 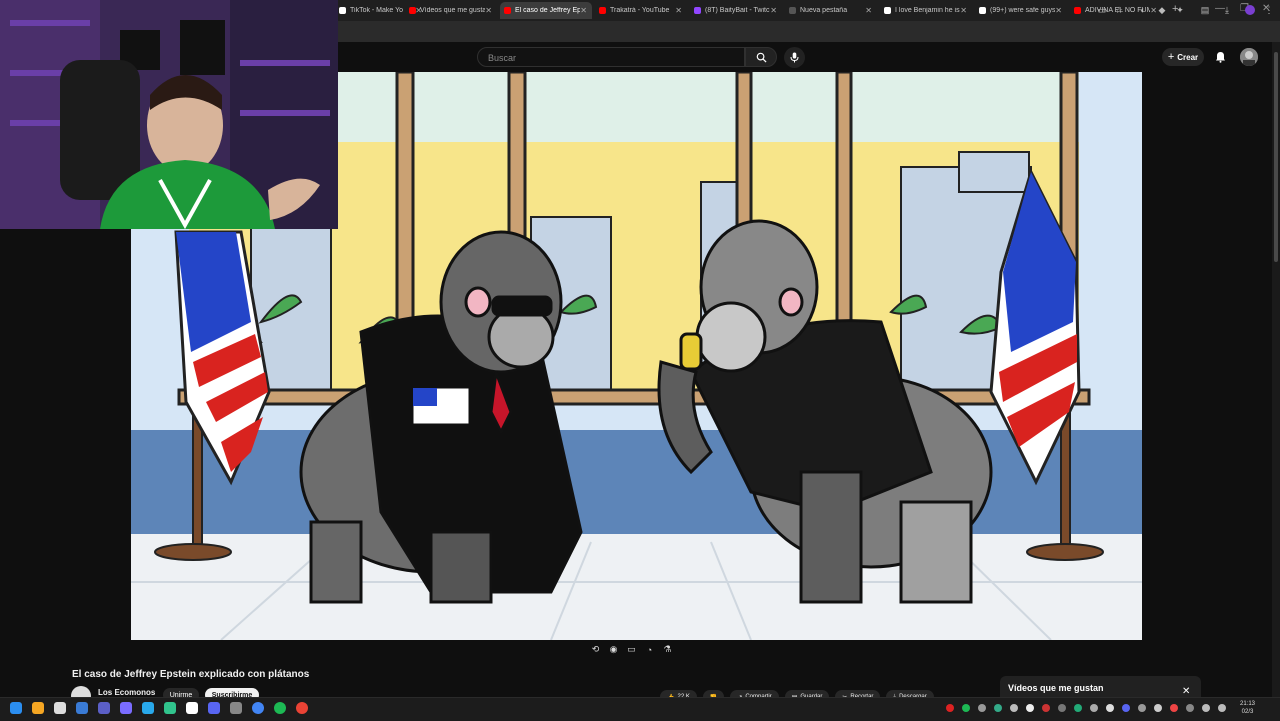 What do you see at coordinates (16, 708) in the screenshot?
I see `windows-start-icon` at bounding box center [16, 708].